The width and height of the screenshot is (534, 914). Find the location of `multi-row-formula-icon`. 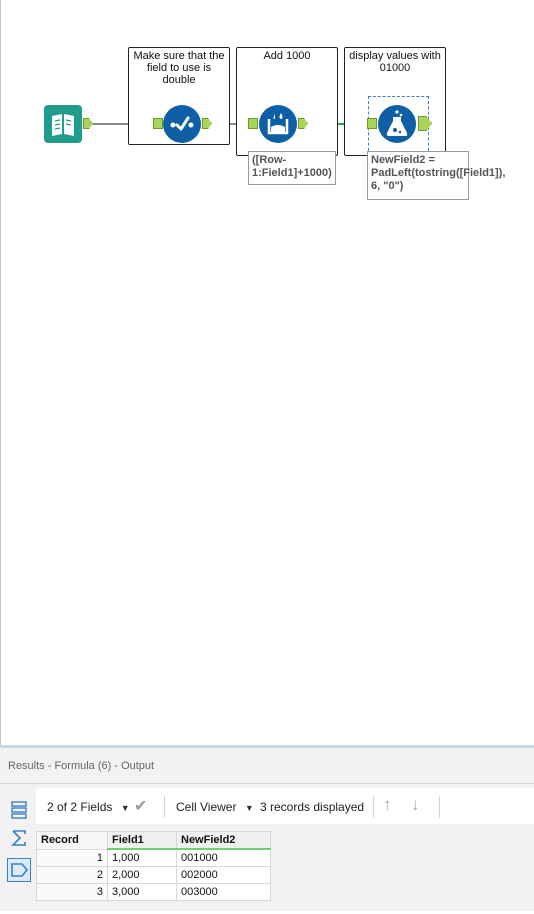

multi-row-formula-icon is located at coordinates (278, 124).